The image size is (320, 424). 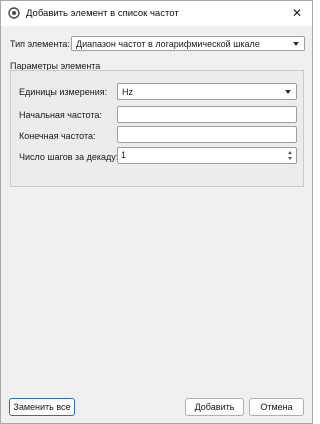 What do you see at coordinates (102, 13) in the screenshot?
I see `window-title: Добавить элемент в список частот` at bounding box center [102, 13].